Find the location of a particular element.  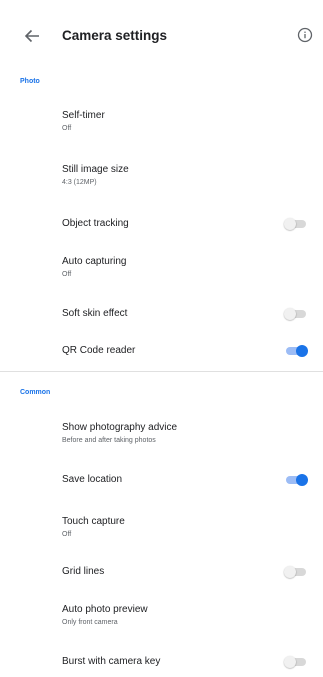

object-tracking-switch is located at coordinates (296, 224).